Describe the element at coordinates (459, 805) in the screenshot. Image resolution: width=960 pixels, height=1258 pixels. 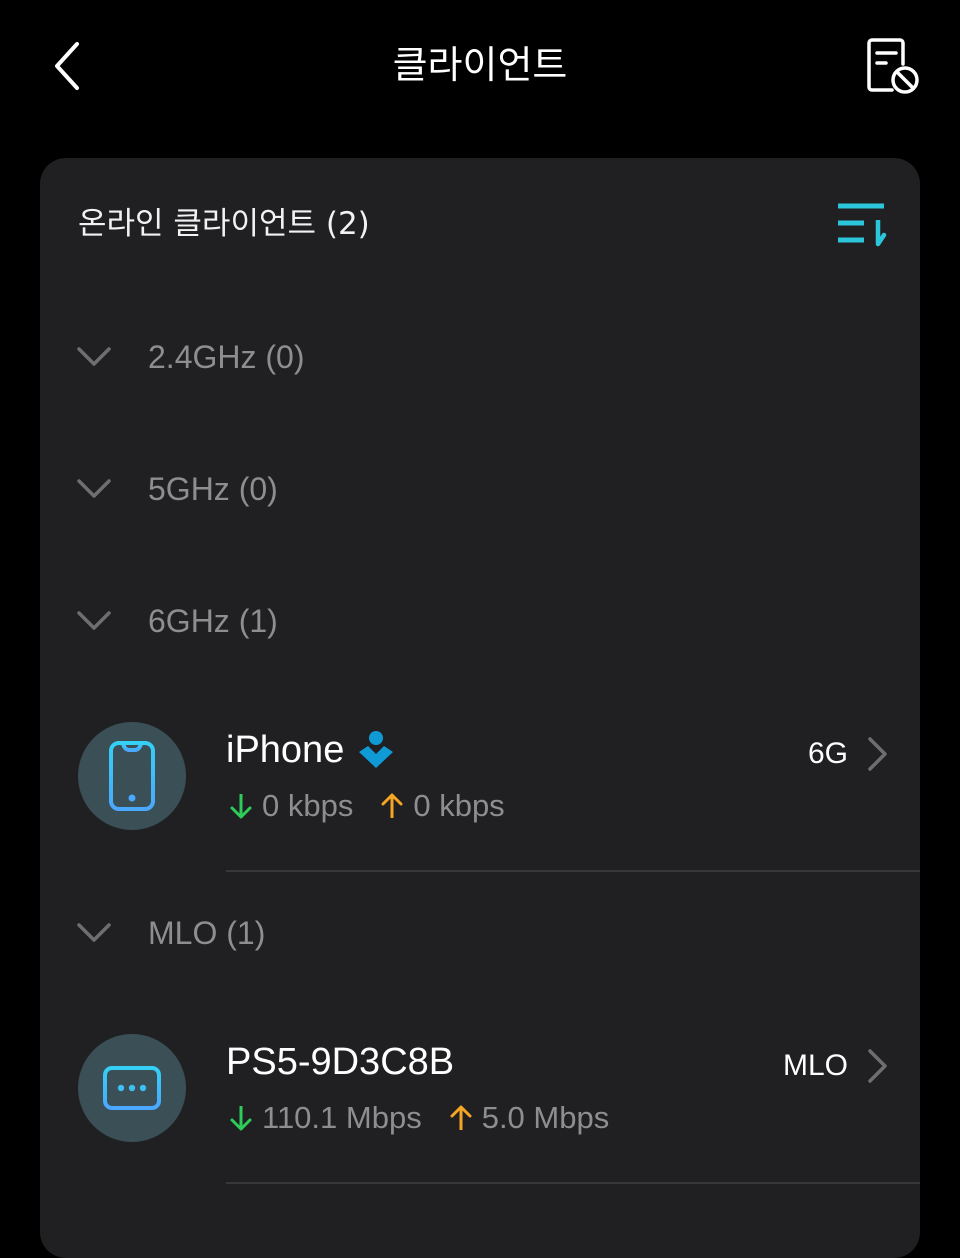
I see `upload-value: 0 kbps` at that location.